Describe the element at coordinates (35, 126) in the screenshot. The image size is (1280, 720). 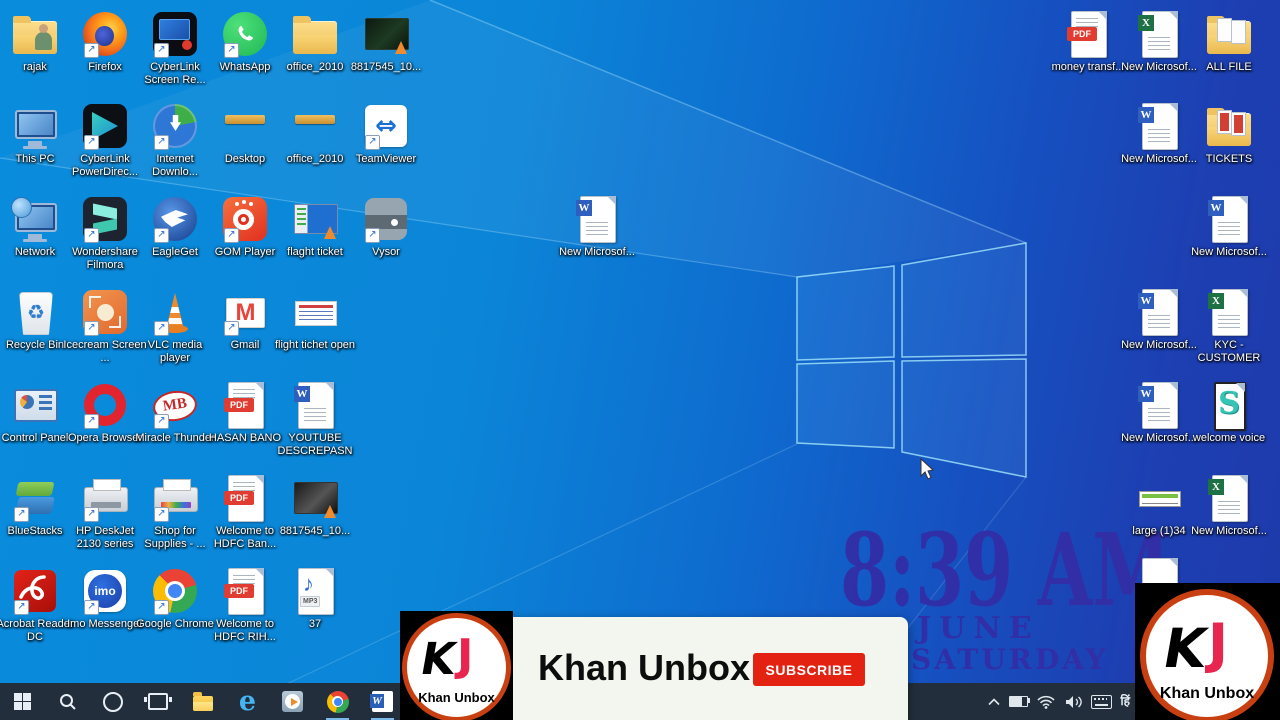
I see `thispc-icon` at that location.